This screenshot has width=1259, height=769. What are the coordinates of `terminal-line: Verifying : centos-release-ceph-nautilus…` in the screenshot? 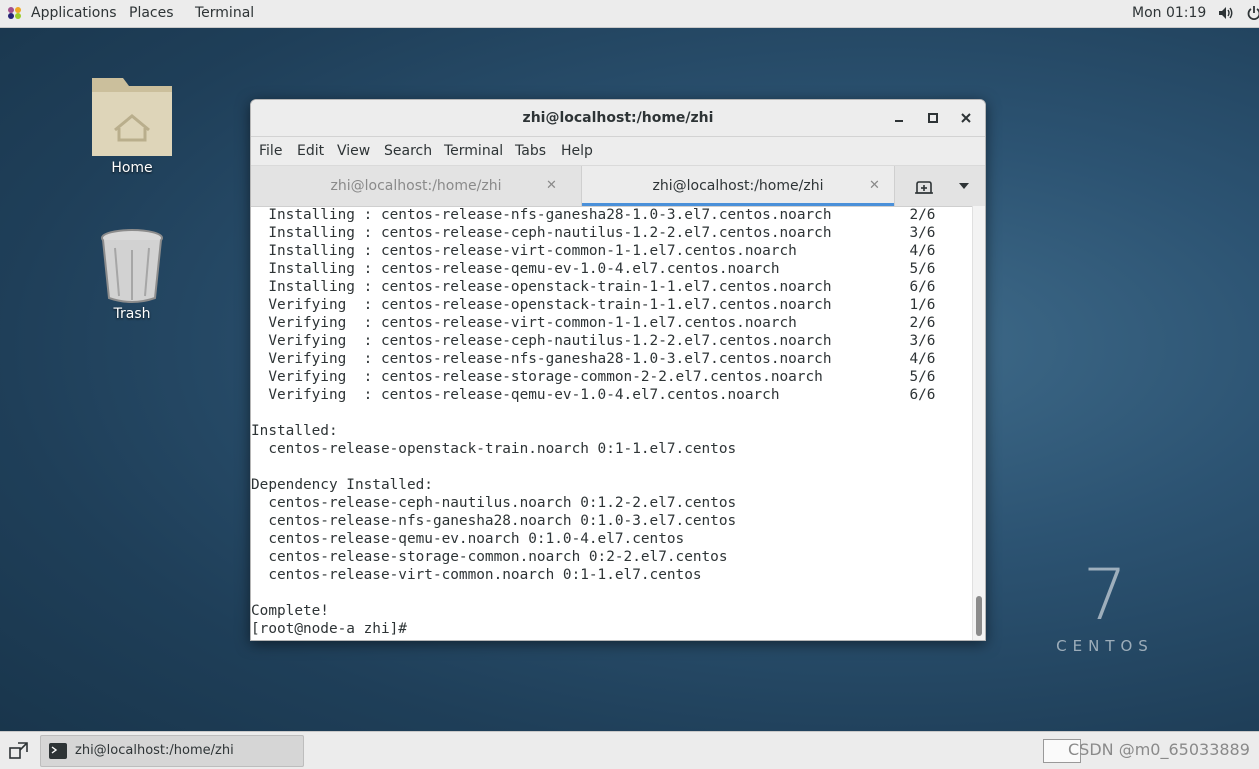 It's located at (593, 341).